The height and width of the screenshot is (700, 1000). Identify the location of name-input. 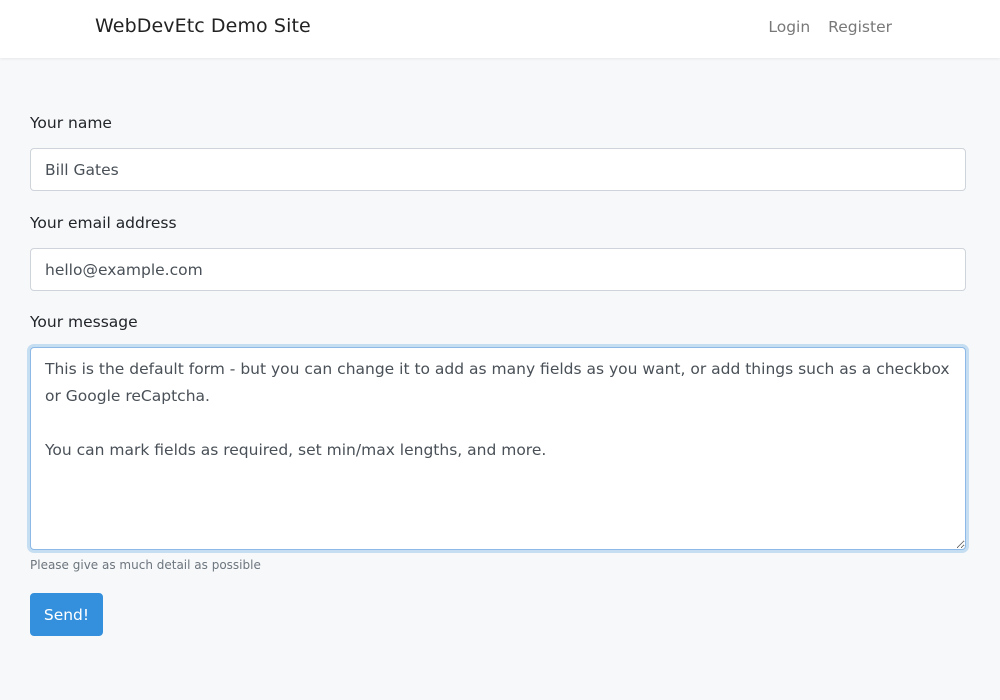
(498, 169).